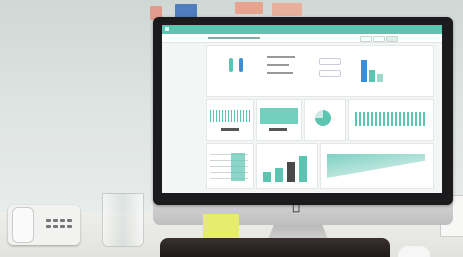 This screenshot has height=257, width=463. What do you see at coordinates (302, 29) in the screenshot?
I see `app-header` at bounding box center [302, 29].